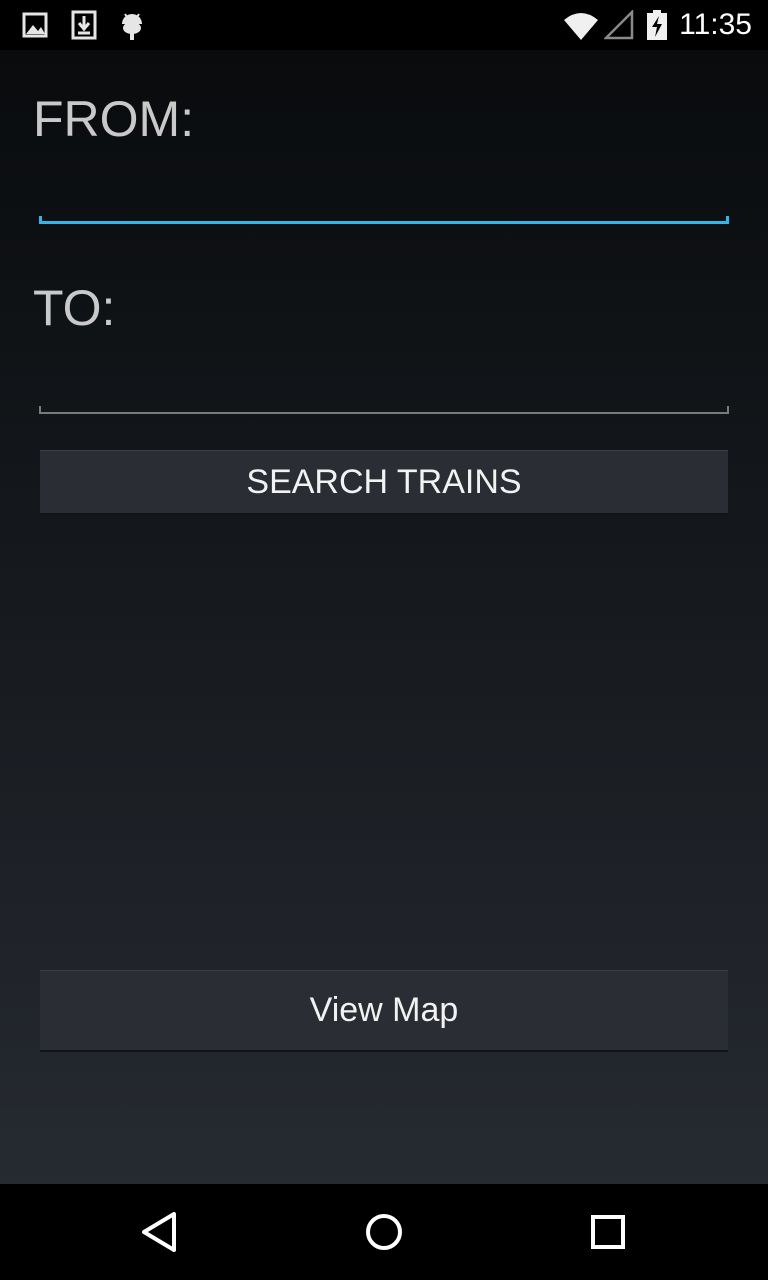 Image resolution: width=768 pixels, height=1280 pixels. Describe the element at coordinates (114, 119) in the screenshot. I see `from-label: FROM:` at that location.